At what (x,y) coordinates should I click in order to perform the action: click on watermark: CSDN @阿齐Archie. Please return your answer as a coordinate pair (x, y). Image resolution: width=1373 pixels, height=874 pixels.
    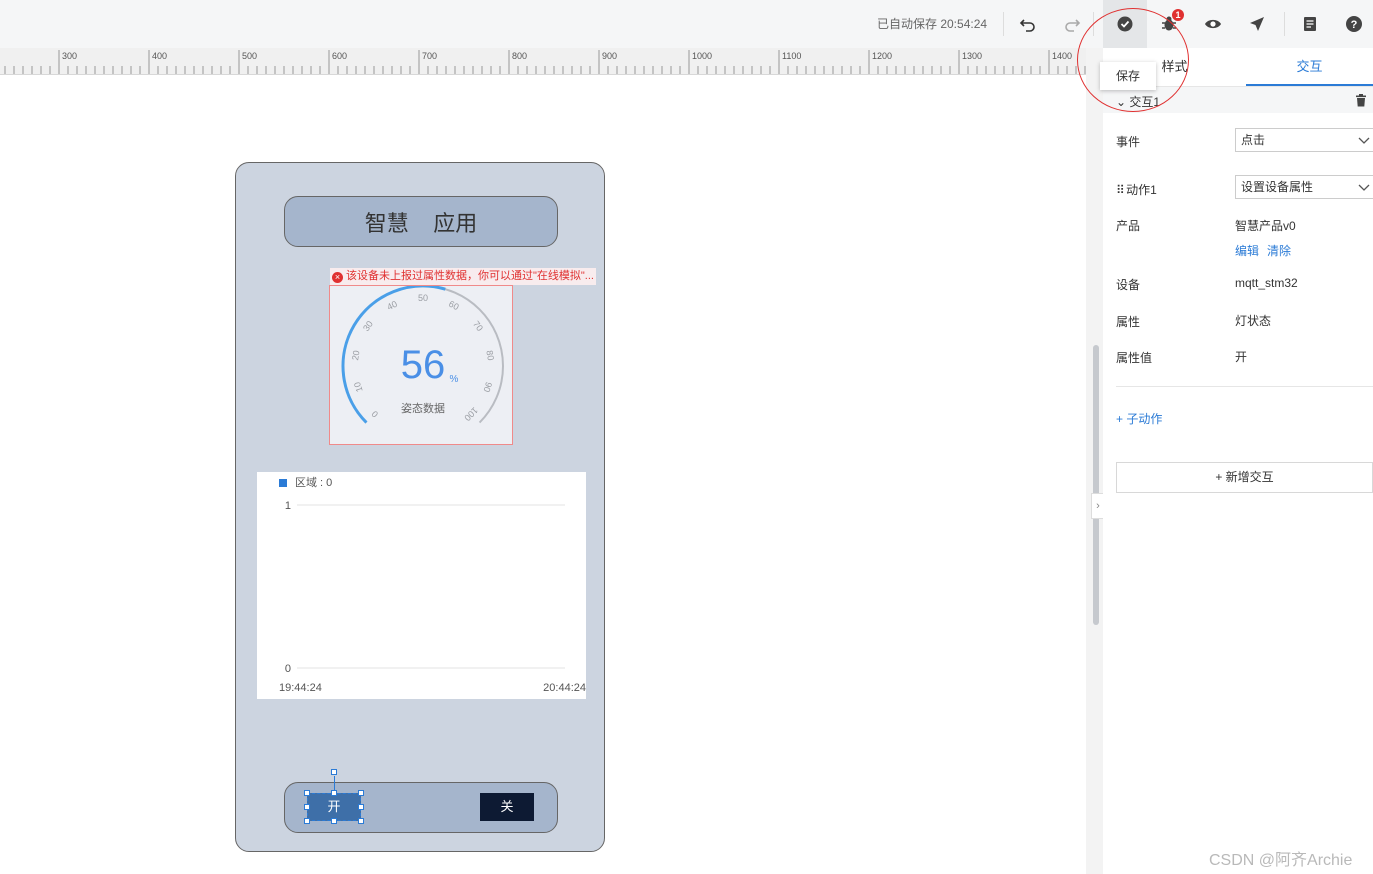
    Looking at the image, I should click on (1281, 860).